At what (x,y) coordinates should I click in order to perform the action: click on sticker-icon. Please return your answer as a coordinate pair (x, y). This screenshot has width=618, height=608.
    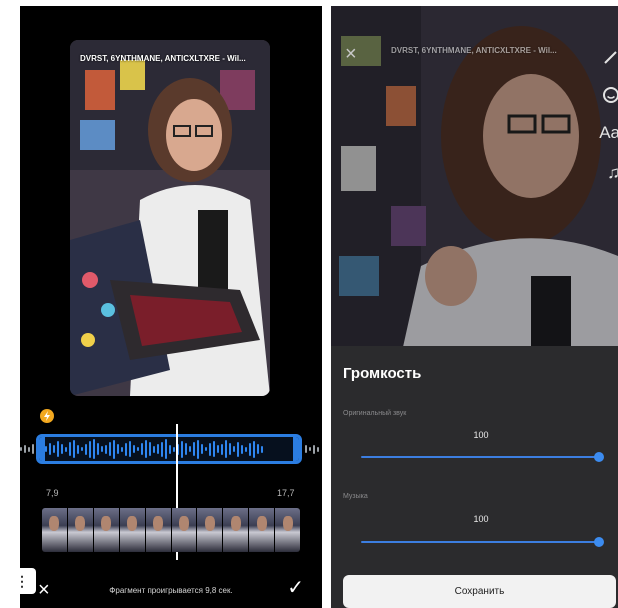
    Looking at the image, I should click on (610, 97).